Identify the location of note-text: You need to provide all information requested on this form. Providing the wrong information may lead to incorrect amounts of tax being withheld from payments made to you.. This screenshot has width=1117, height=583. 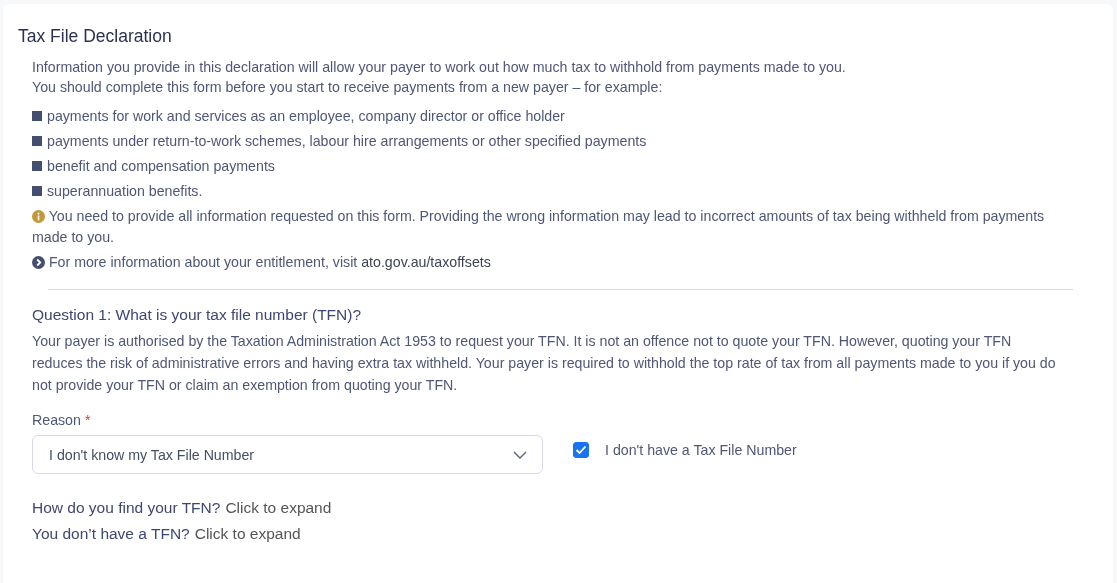
(539, 227).